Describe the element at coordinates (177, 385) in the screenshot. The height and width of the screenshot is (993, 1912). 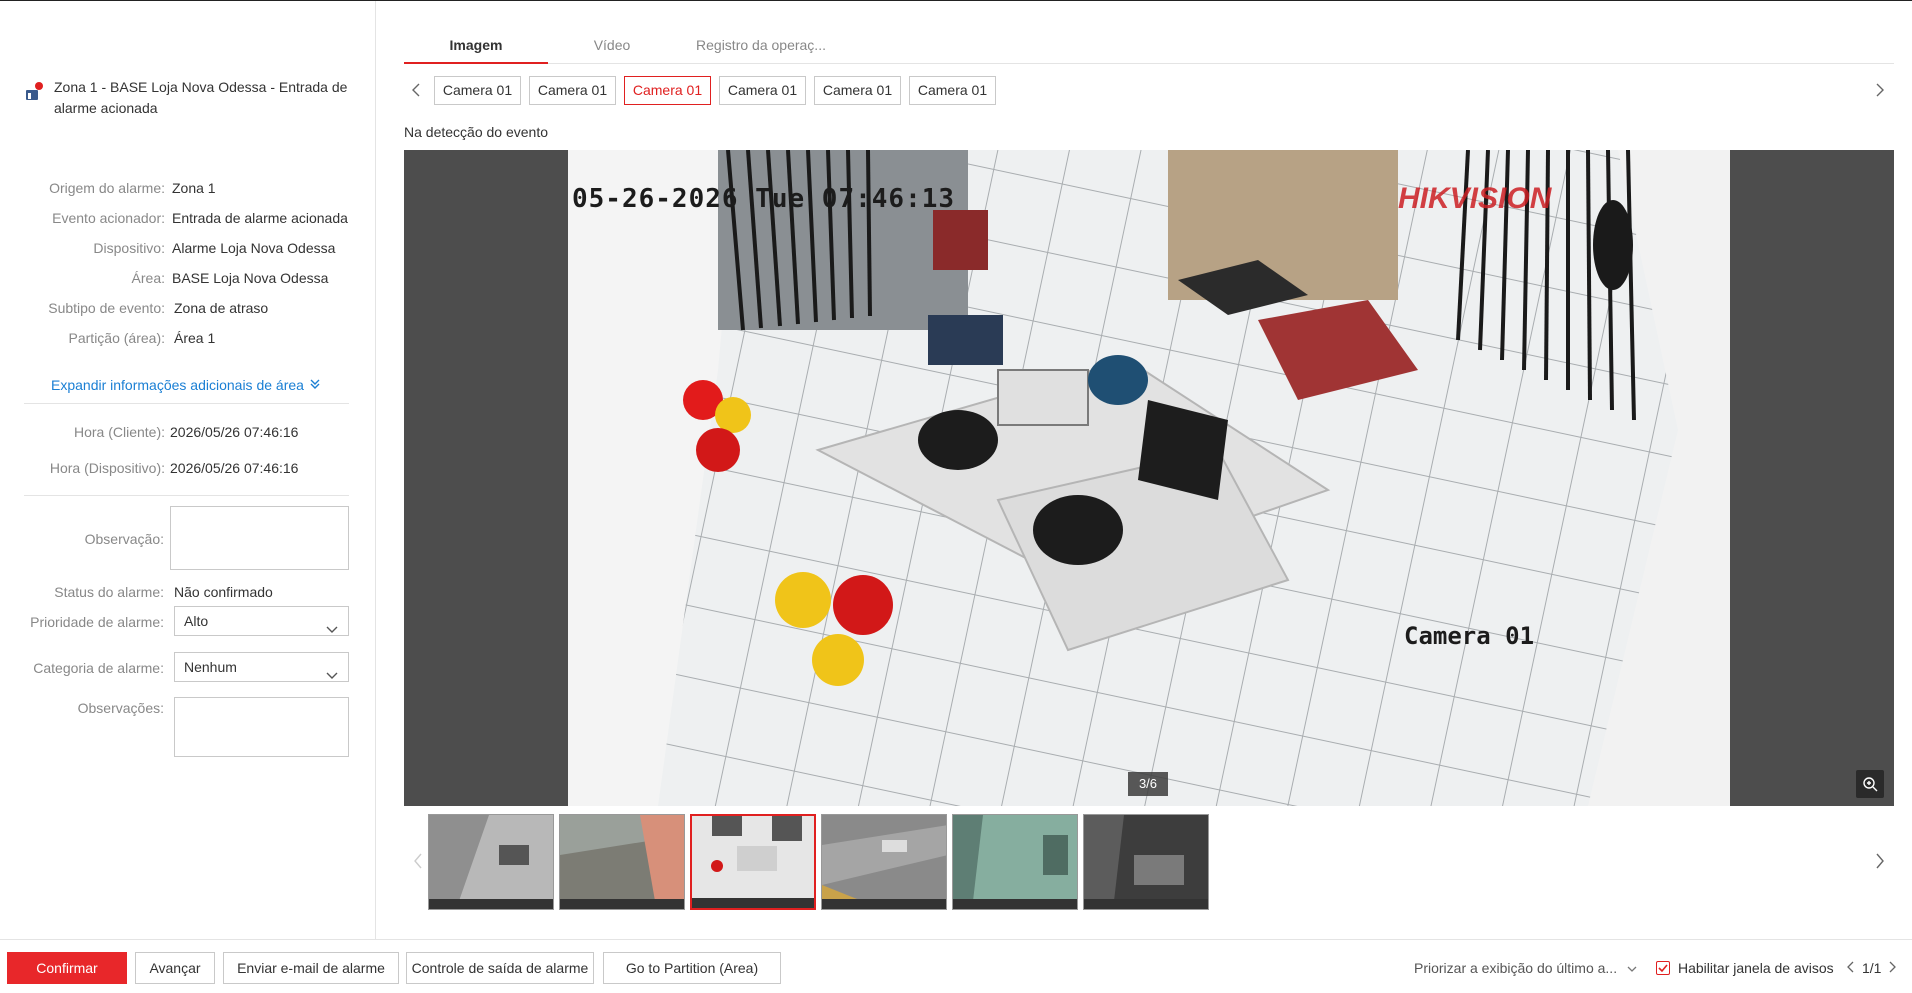
I see `expand-label: Expandir informações adicionais de área` at that location.